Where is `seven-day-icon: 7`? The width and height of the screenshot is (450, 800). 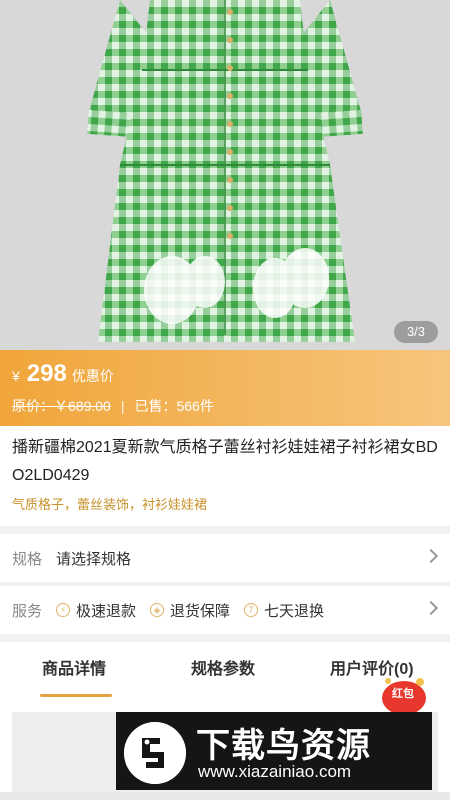 seven-day-icon: 7 is located at coordinates (251, 610).